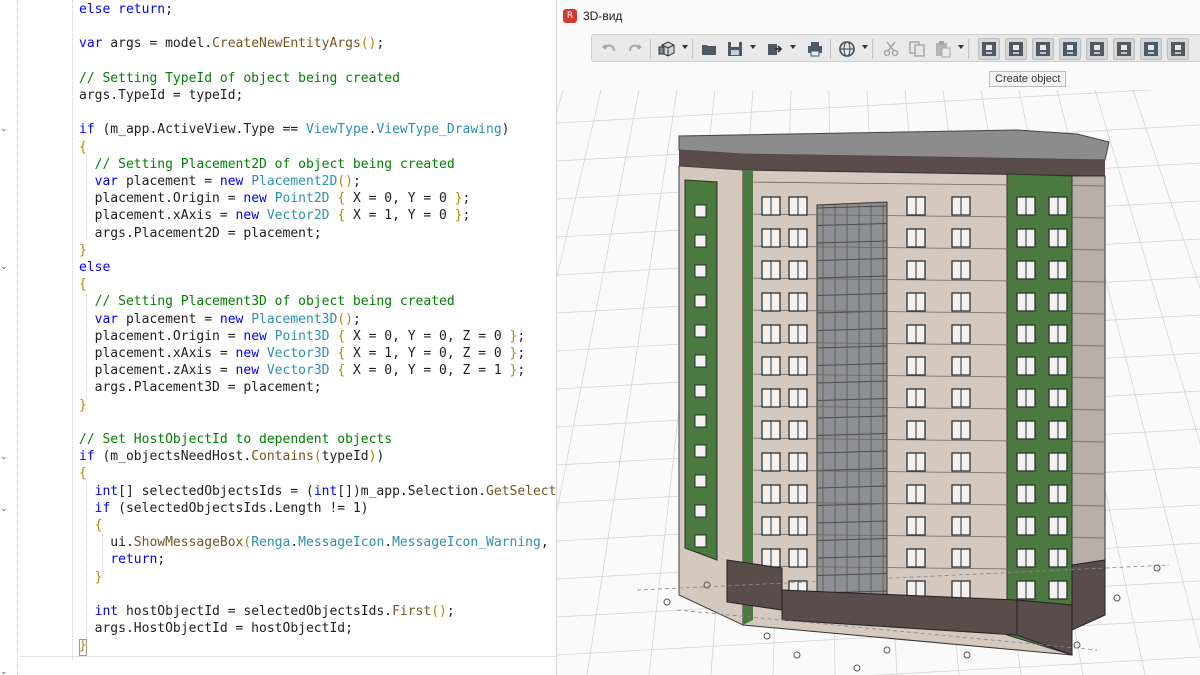  I want to click on code-token: MessageIcon_Warning, so click(466, 543).